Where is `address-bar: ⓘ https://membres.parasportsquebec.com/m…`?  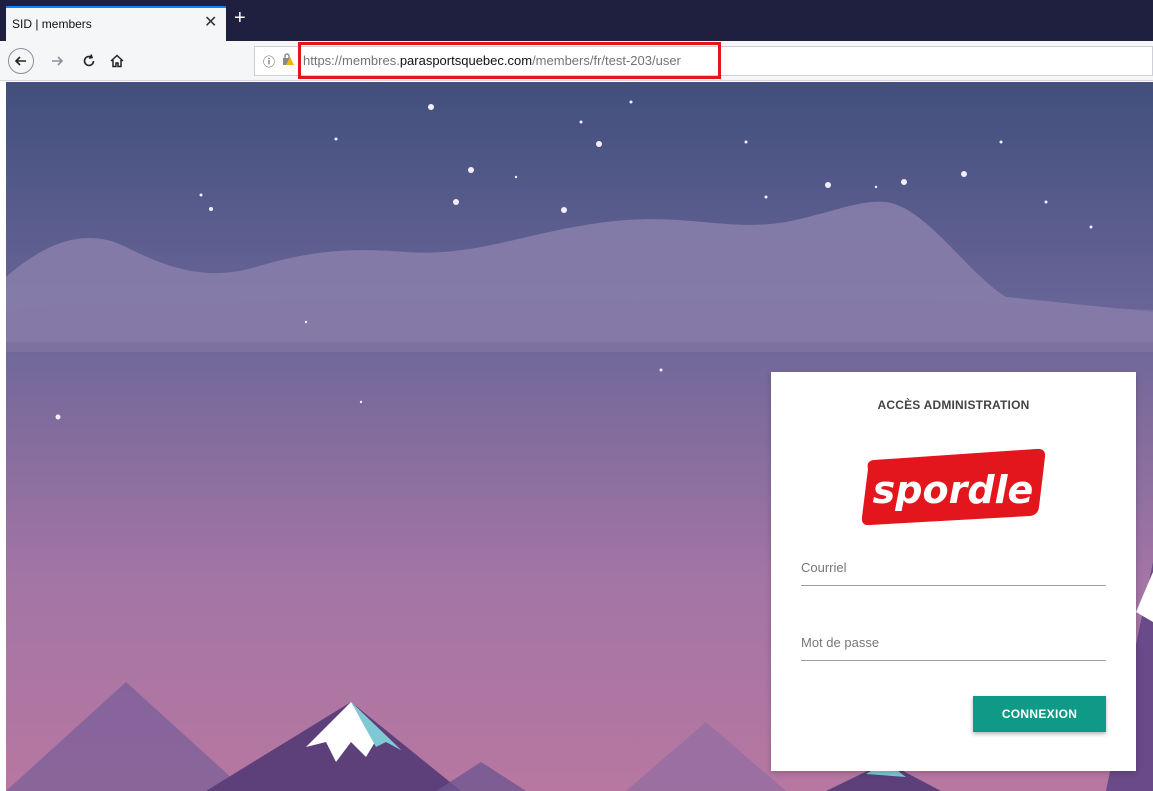
address-bar: ⓘ https://membres.parasportsquebec.com/m… is located at coordinates (703, 61).